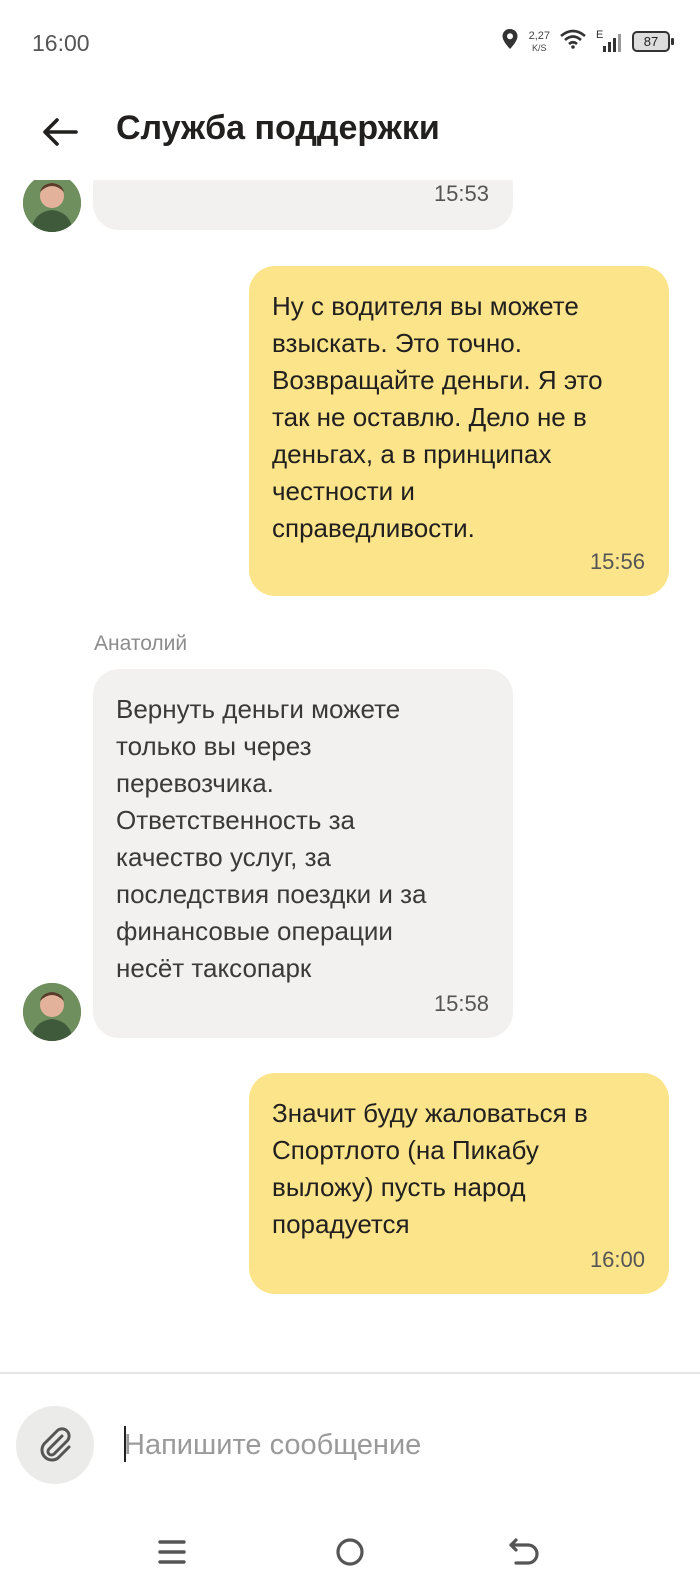  I want to click on location-icon, so click(510, 41).